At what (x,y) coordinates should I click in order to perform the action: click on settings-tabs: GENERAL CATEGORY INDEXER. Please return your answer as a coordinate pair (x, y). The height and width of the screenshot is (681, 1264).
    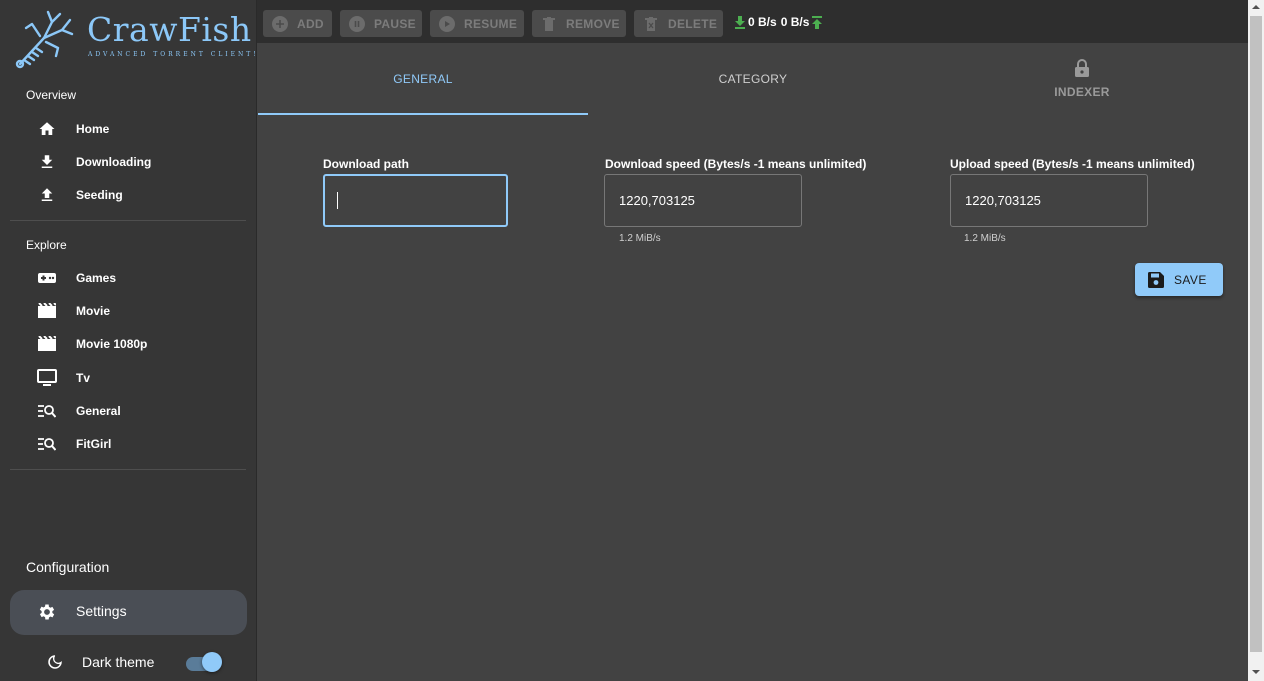
    Looking at the image, I should click on (753, 79).